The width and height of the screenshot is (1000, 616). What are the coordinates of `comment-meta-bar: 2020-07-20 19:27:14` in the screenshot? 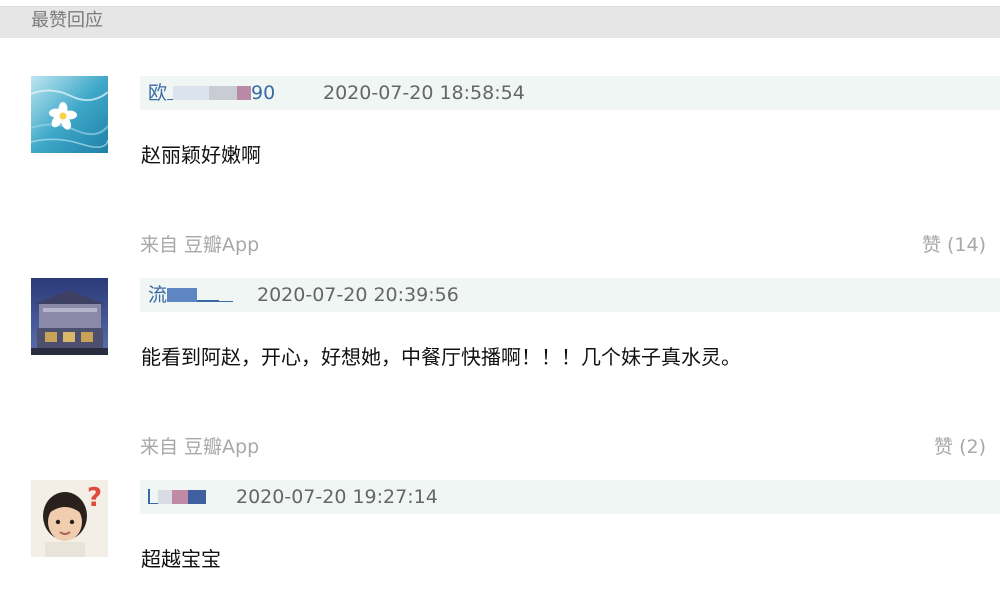 It's located at (570, 497).